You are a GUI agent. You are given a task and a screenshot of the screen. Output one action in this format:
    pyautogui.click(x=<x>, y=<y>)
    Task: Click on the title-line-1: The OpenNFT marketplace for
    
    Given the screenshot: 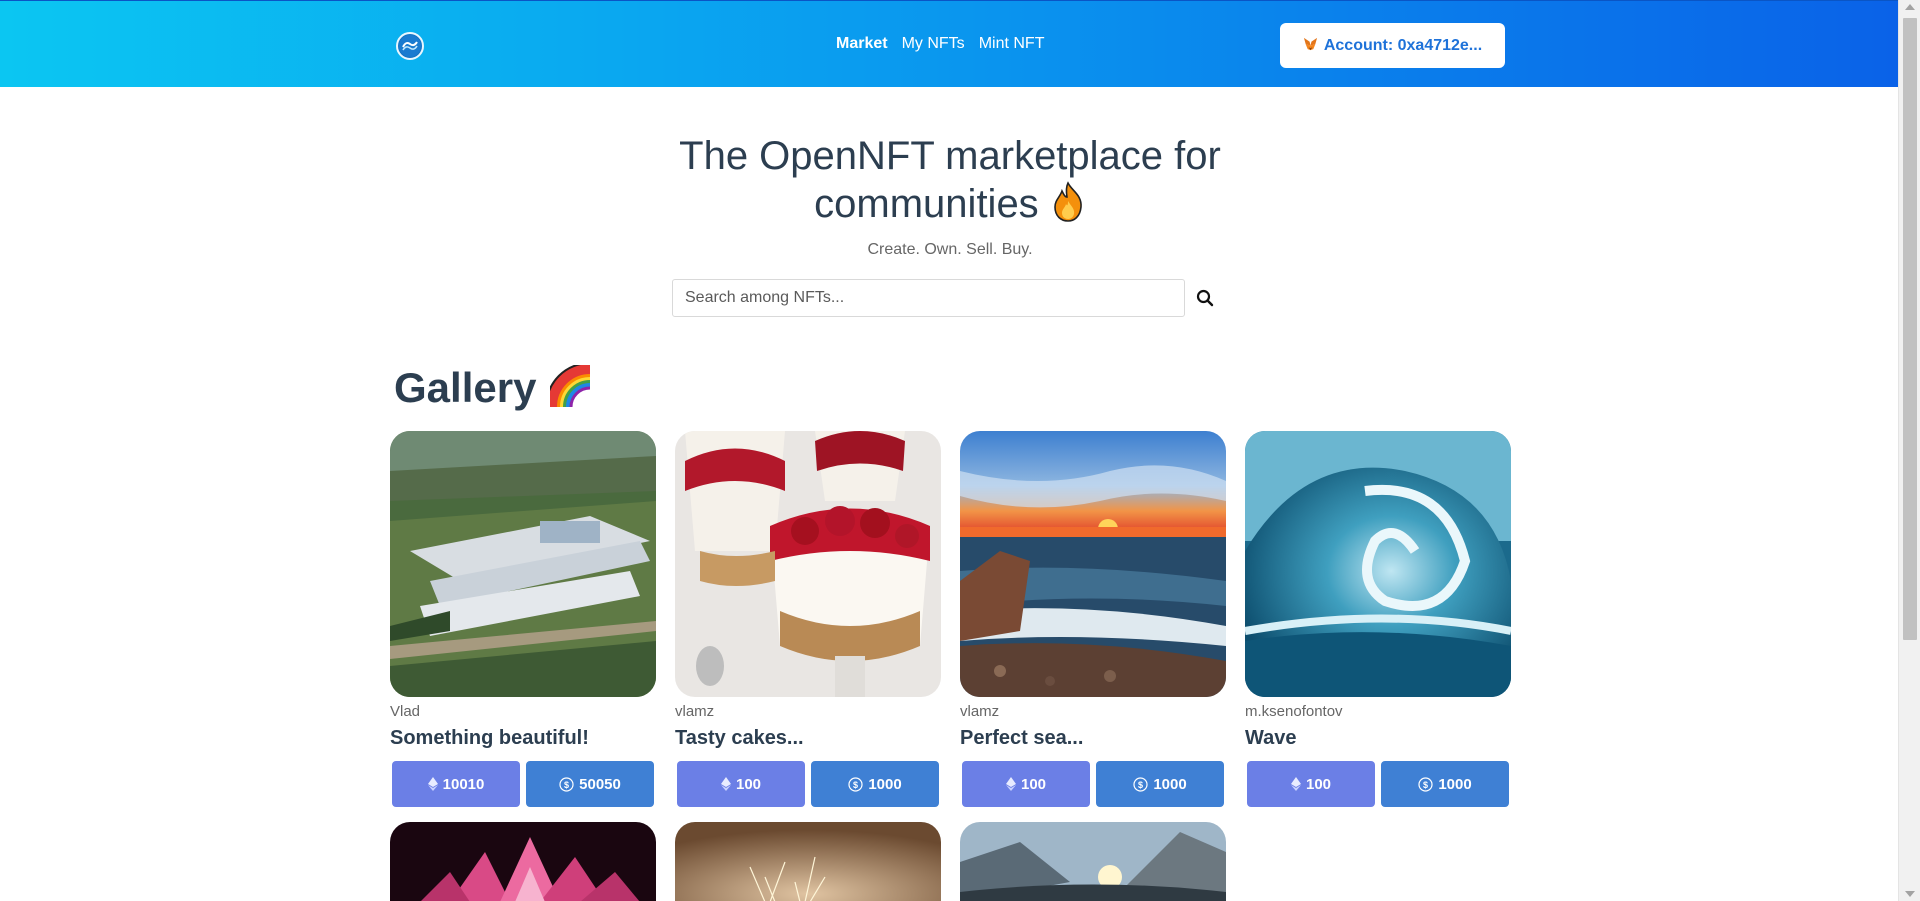 What is the action you would take?
    pyautogui.click(x=950, y=156)
    